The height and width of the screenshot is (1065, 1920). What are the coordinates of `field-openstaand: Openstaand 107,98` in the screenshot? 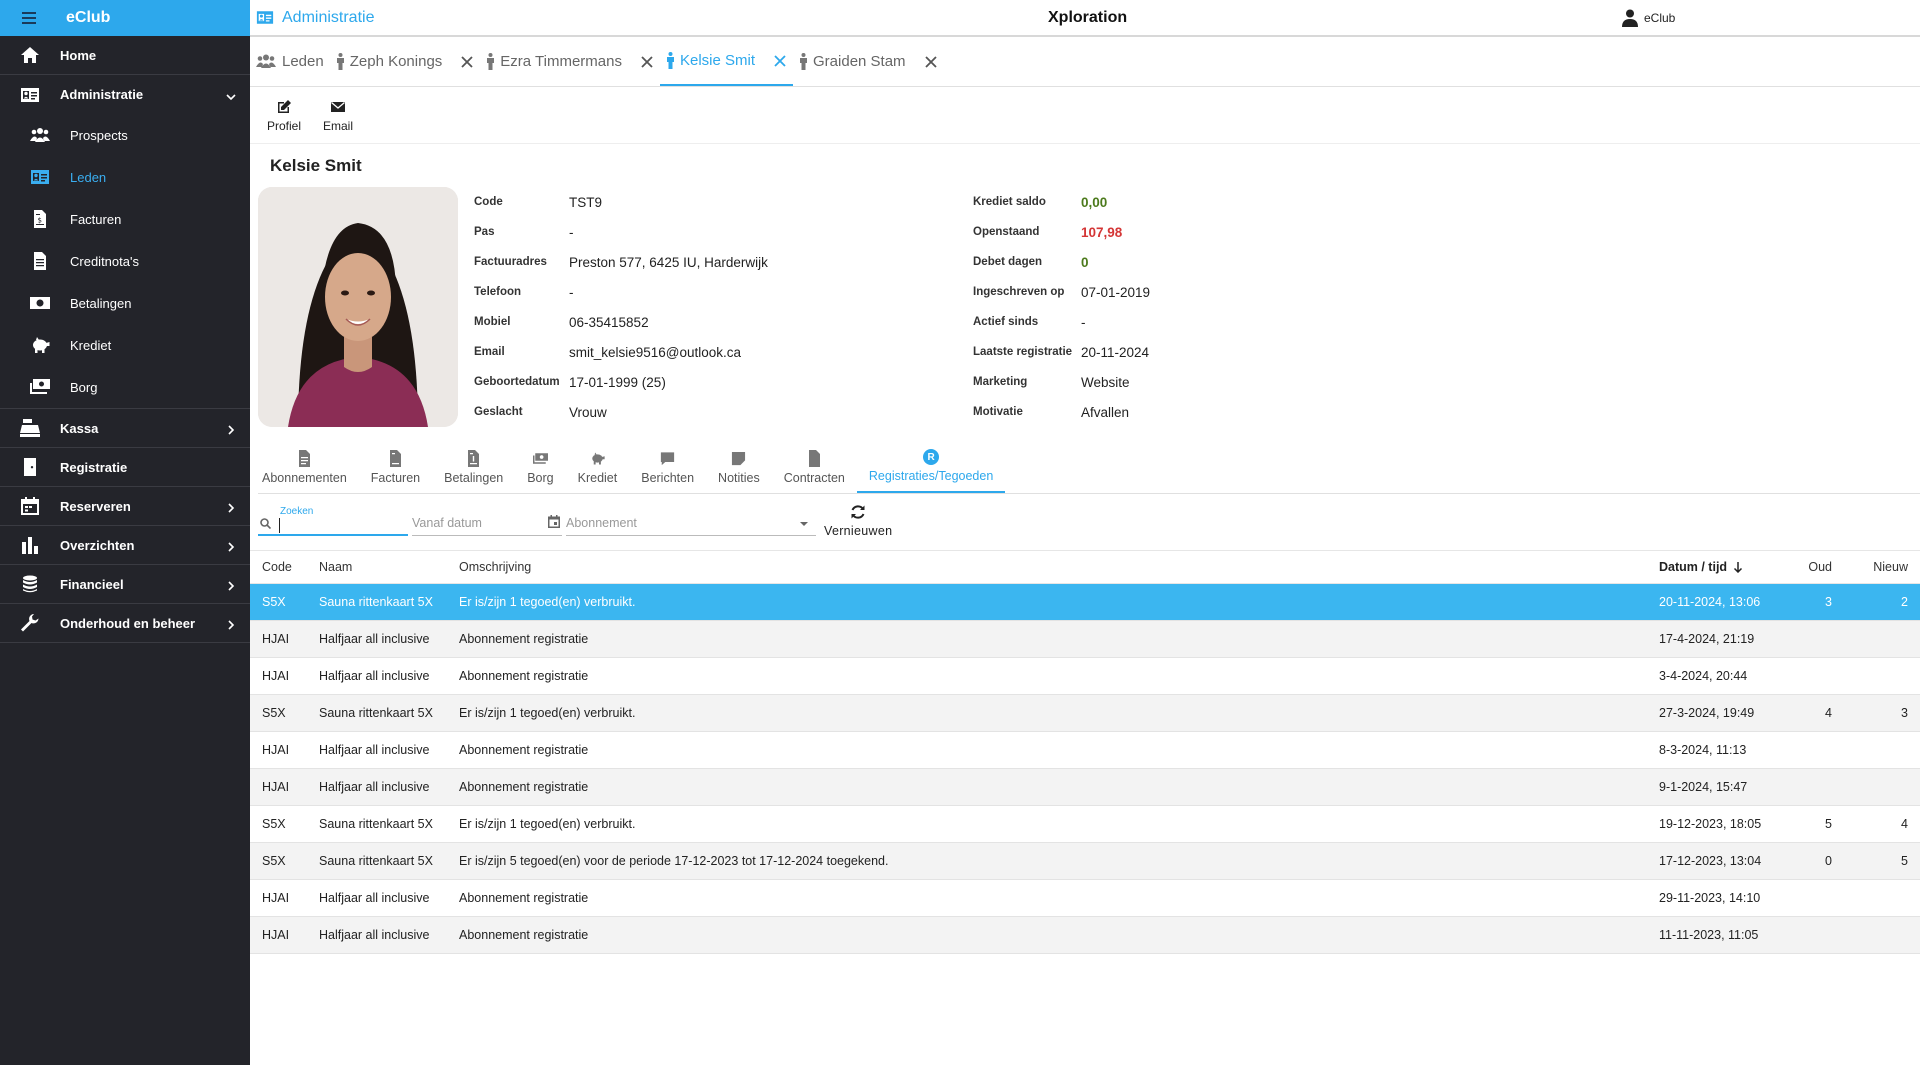 It's located at (1061, 232).